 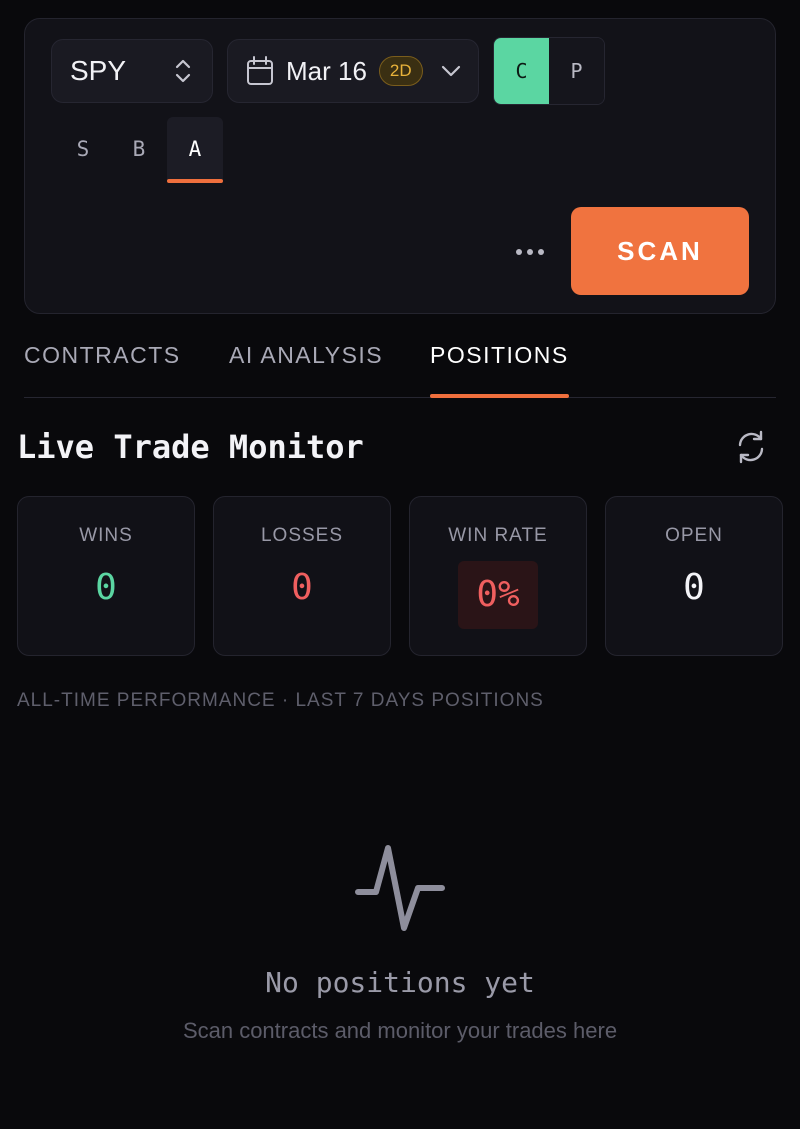 I want to click on call-option-button: C, so click(x=521, y=71).